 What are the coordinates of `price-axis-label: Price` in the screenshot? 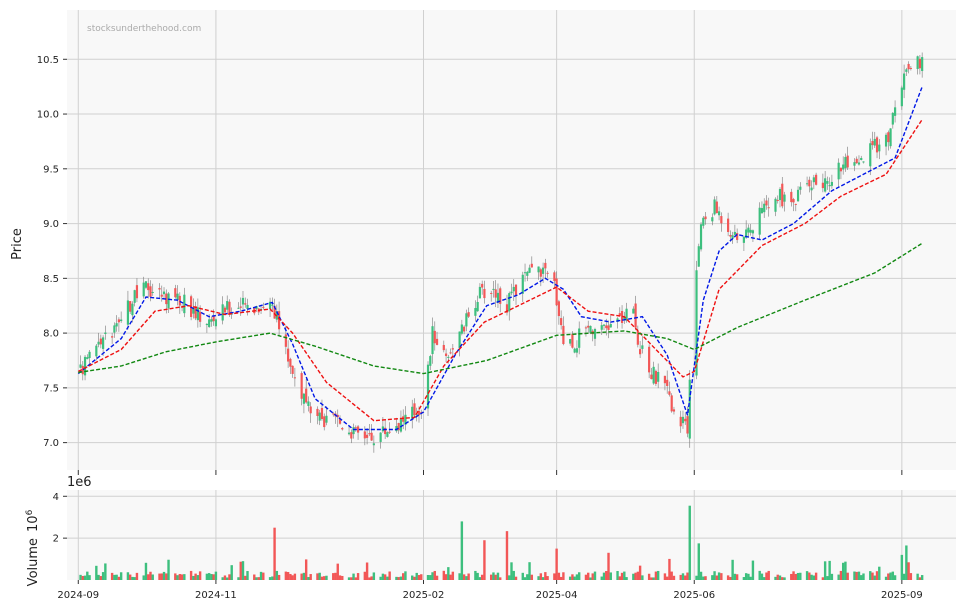 It's located at (17, 244).